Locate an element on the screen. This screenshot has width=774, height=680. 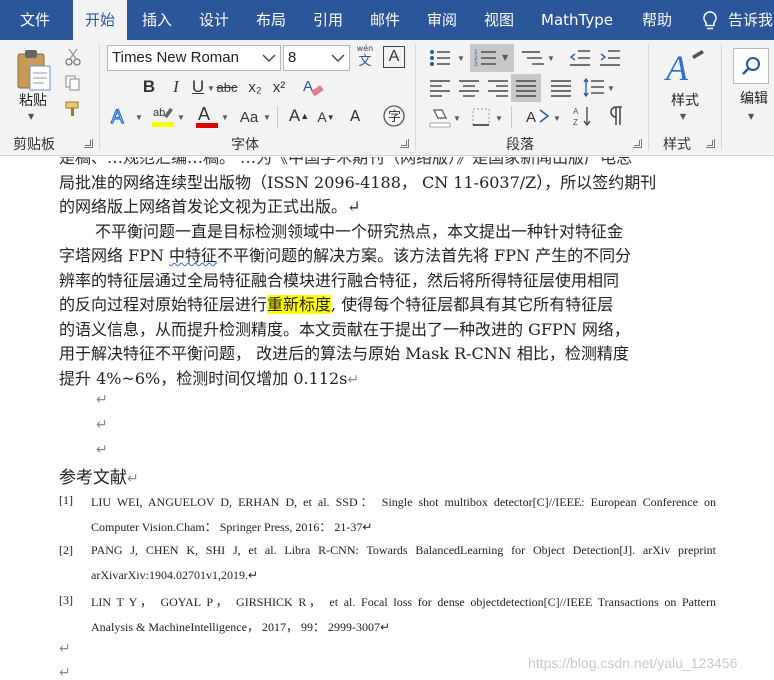
paste-dropdown-icon: ▼ is located at coordinates (31, 116).